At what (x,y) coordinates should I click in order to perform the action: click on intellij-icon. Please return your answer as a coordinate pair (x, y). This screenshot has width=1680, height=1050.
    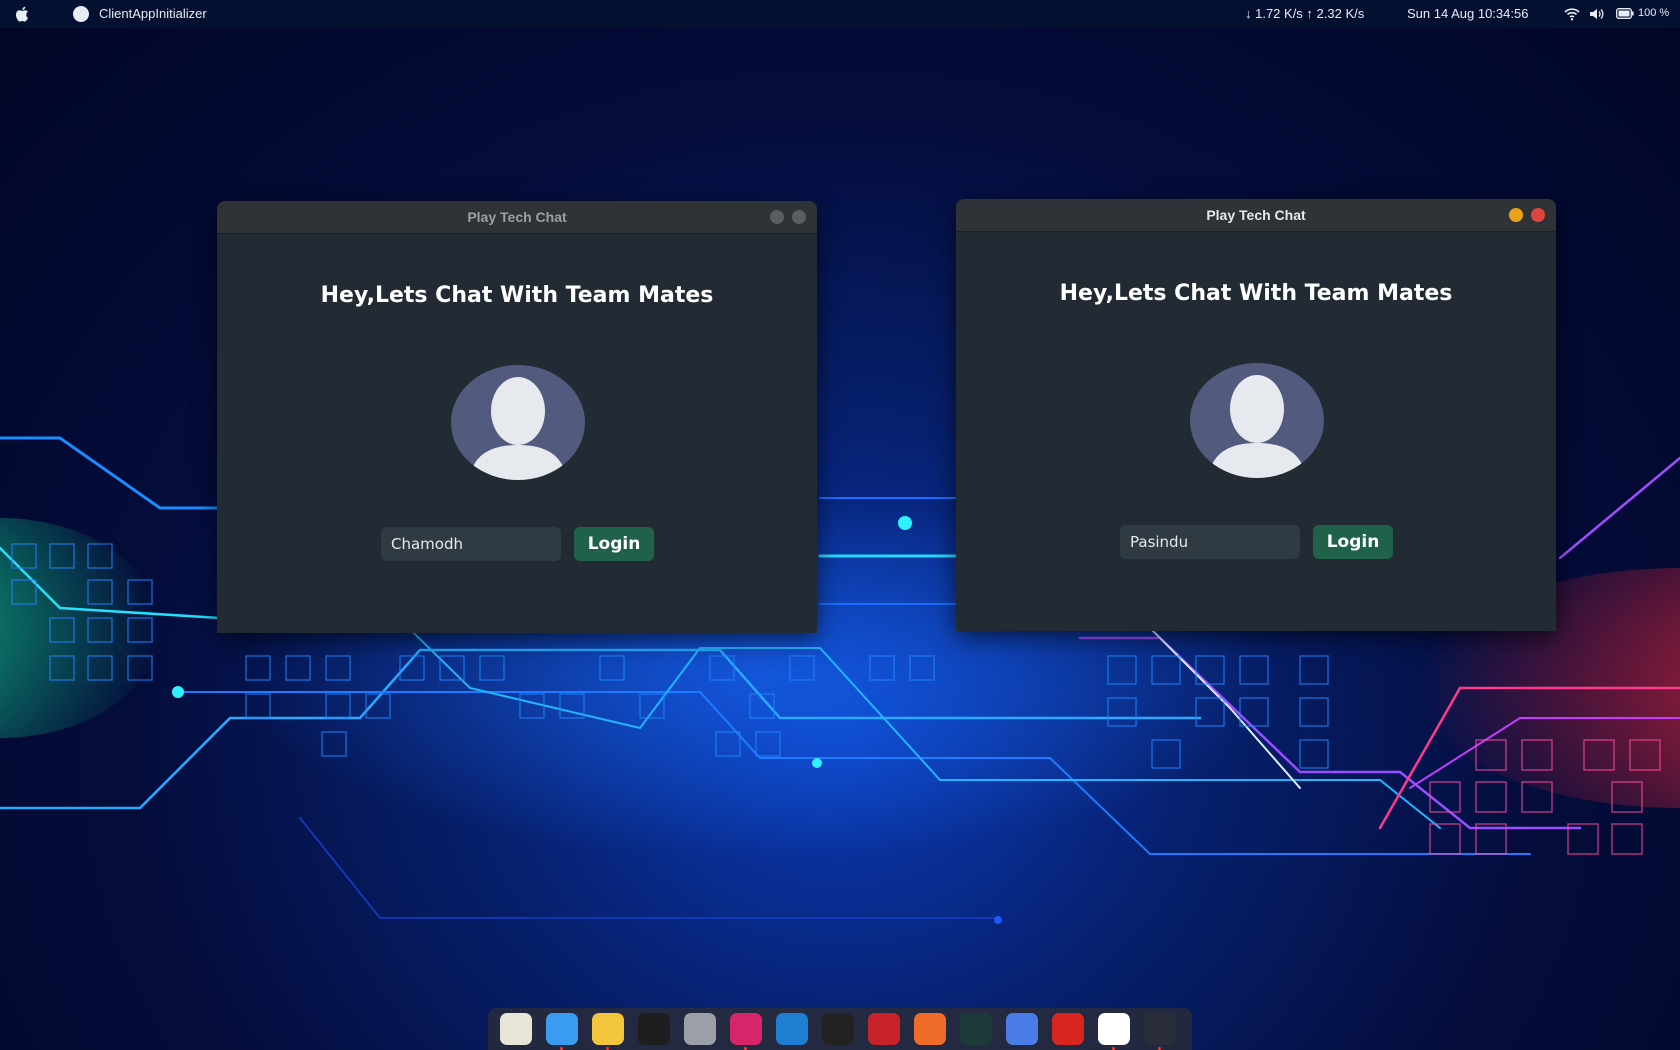
    Looking at the image, I should click on (746, 1031).